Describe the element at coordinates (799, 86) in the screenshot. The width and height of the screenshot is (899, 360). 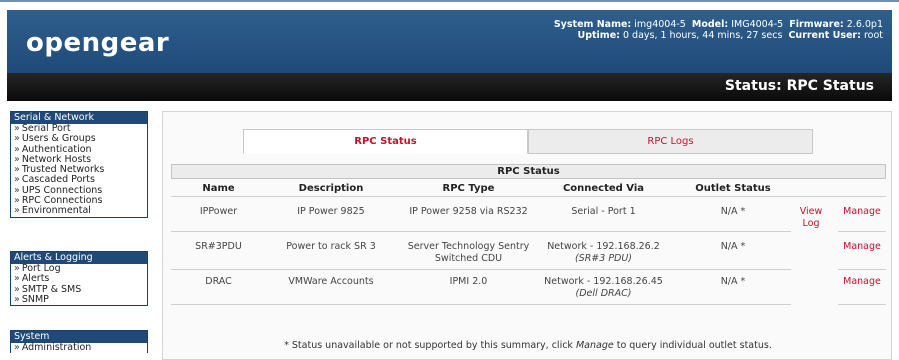
I see `page-title: Status: RPC Status` at that location.